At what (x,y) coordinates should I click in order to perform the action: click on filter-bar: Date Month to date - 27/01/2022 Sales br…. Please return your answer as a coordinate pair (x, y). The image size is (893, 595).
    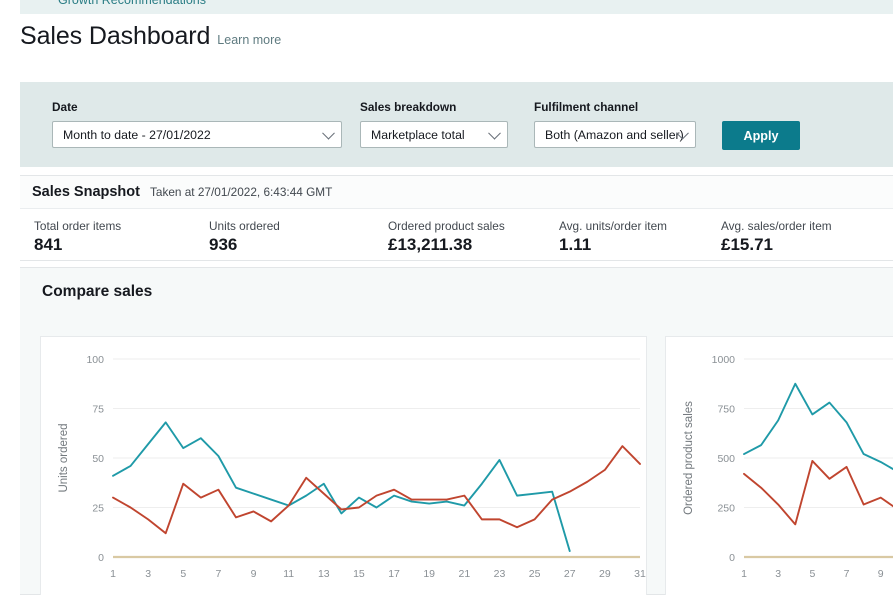
    Looking at the image, I should click on (456, 124).